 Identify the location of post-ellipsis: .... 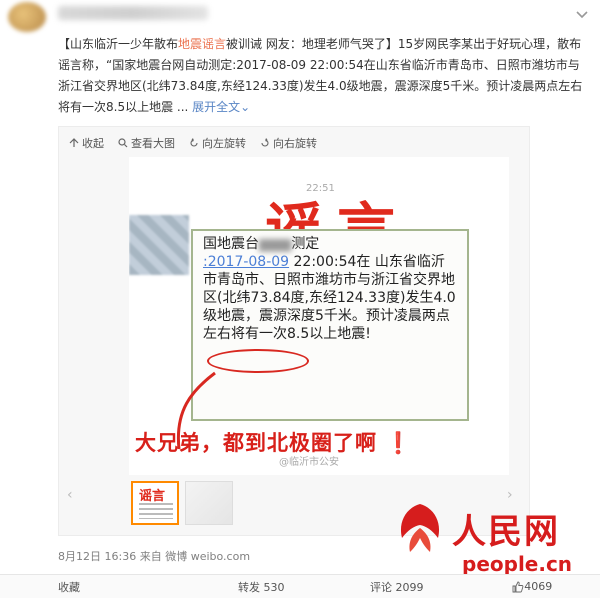
(183, 107).